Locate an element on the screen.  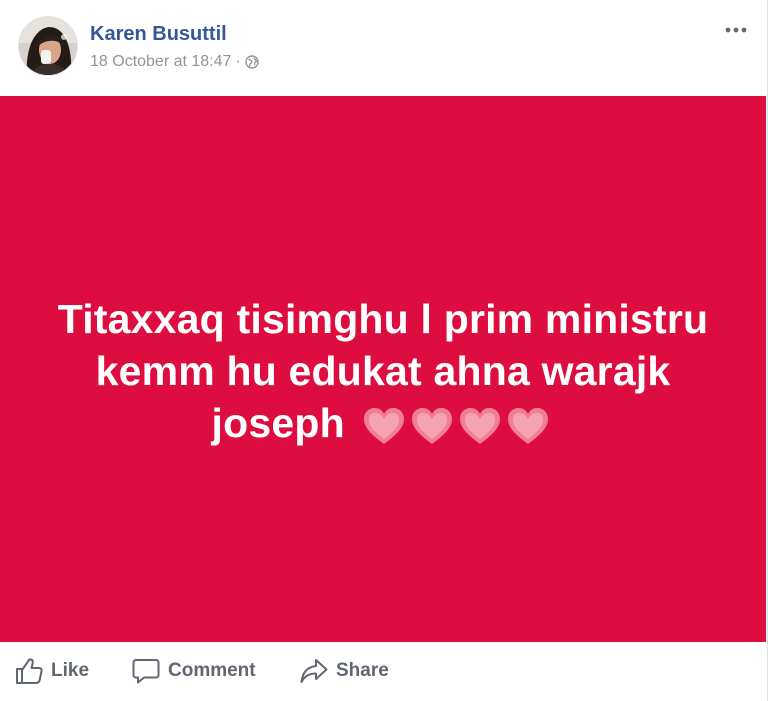
comment-button: Comment is located at coordinates (194, 671).